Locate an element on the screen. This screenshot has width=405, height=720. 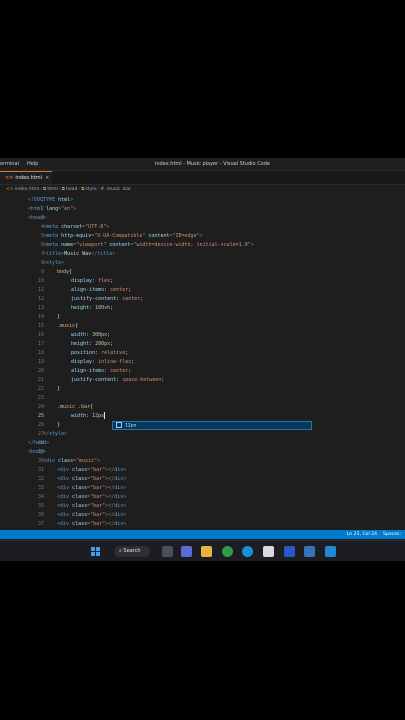
line-number: 30 is located at coordinates (40, 461).